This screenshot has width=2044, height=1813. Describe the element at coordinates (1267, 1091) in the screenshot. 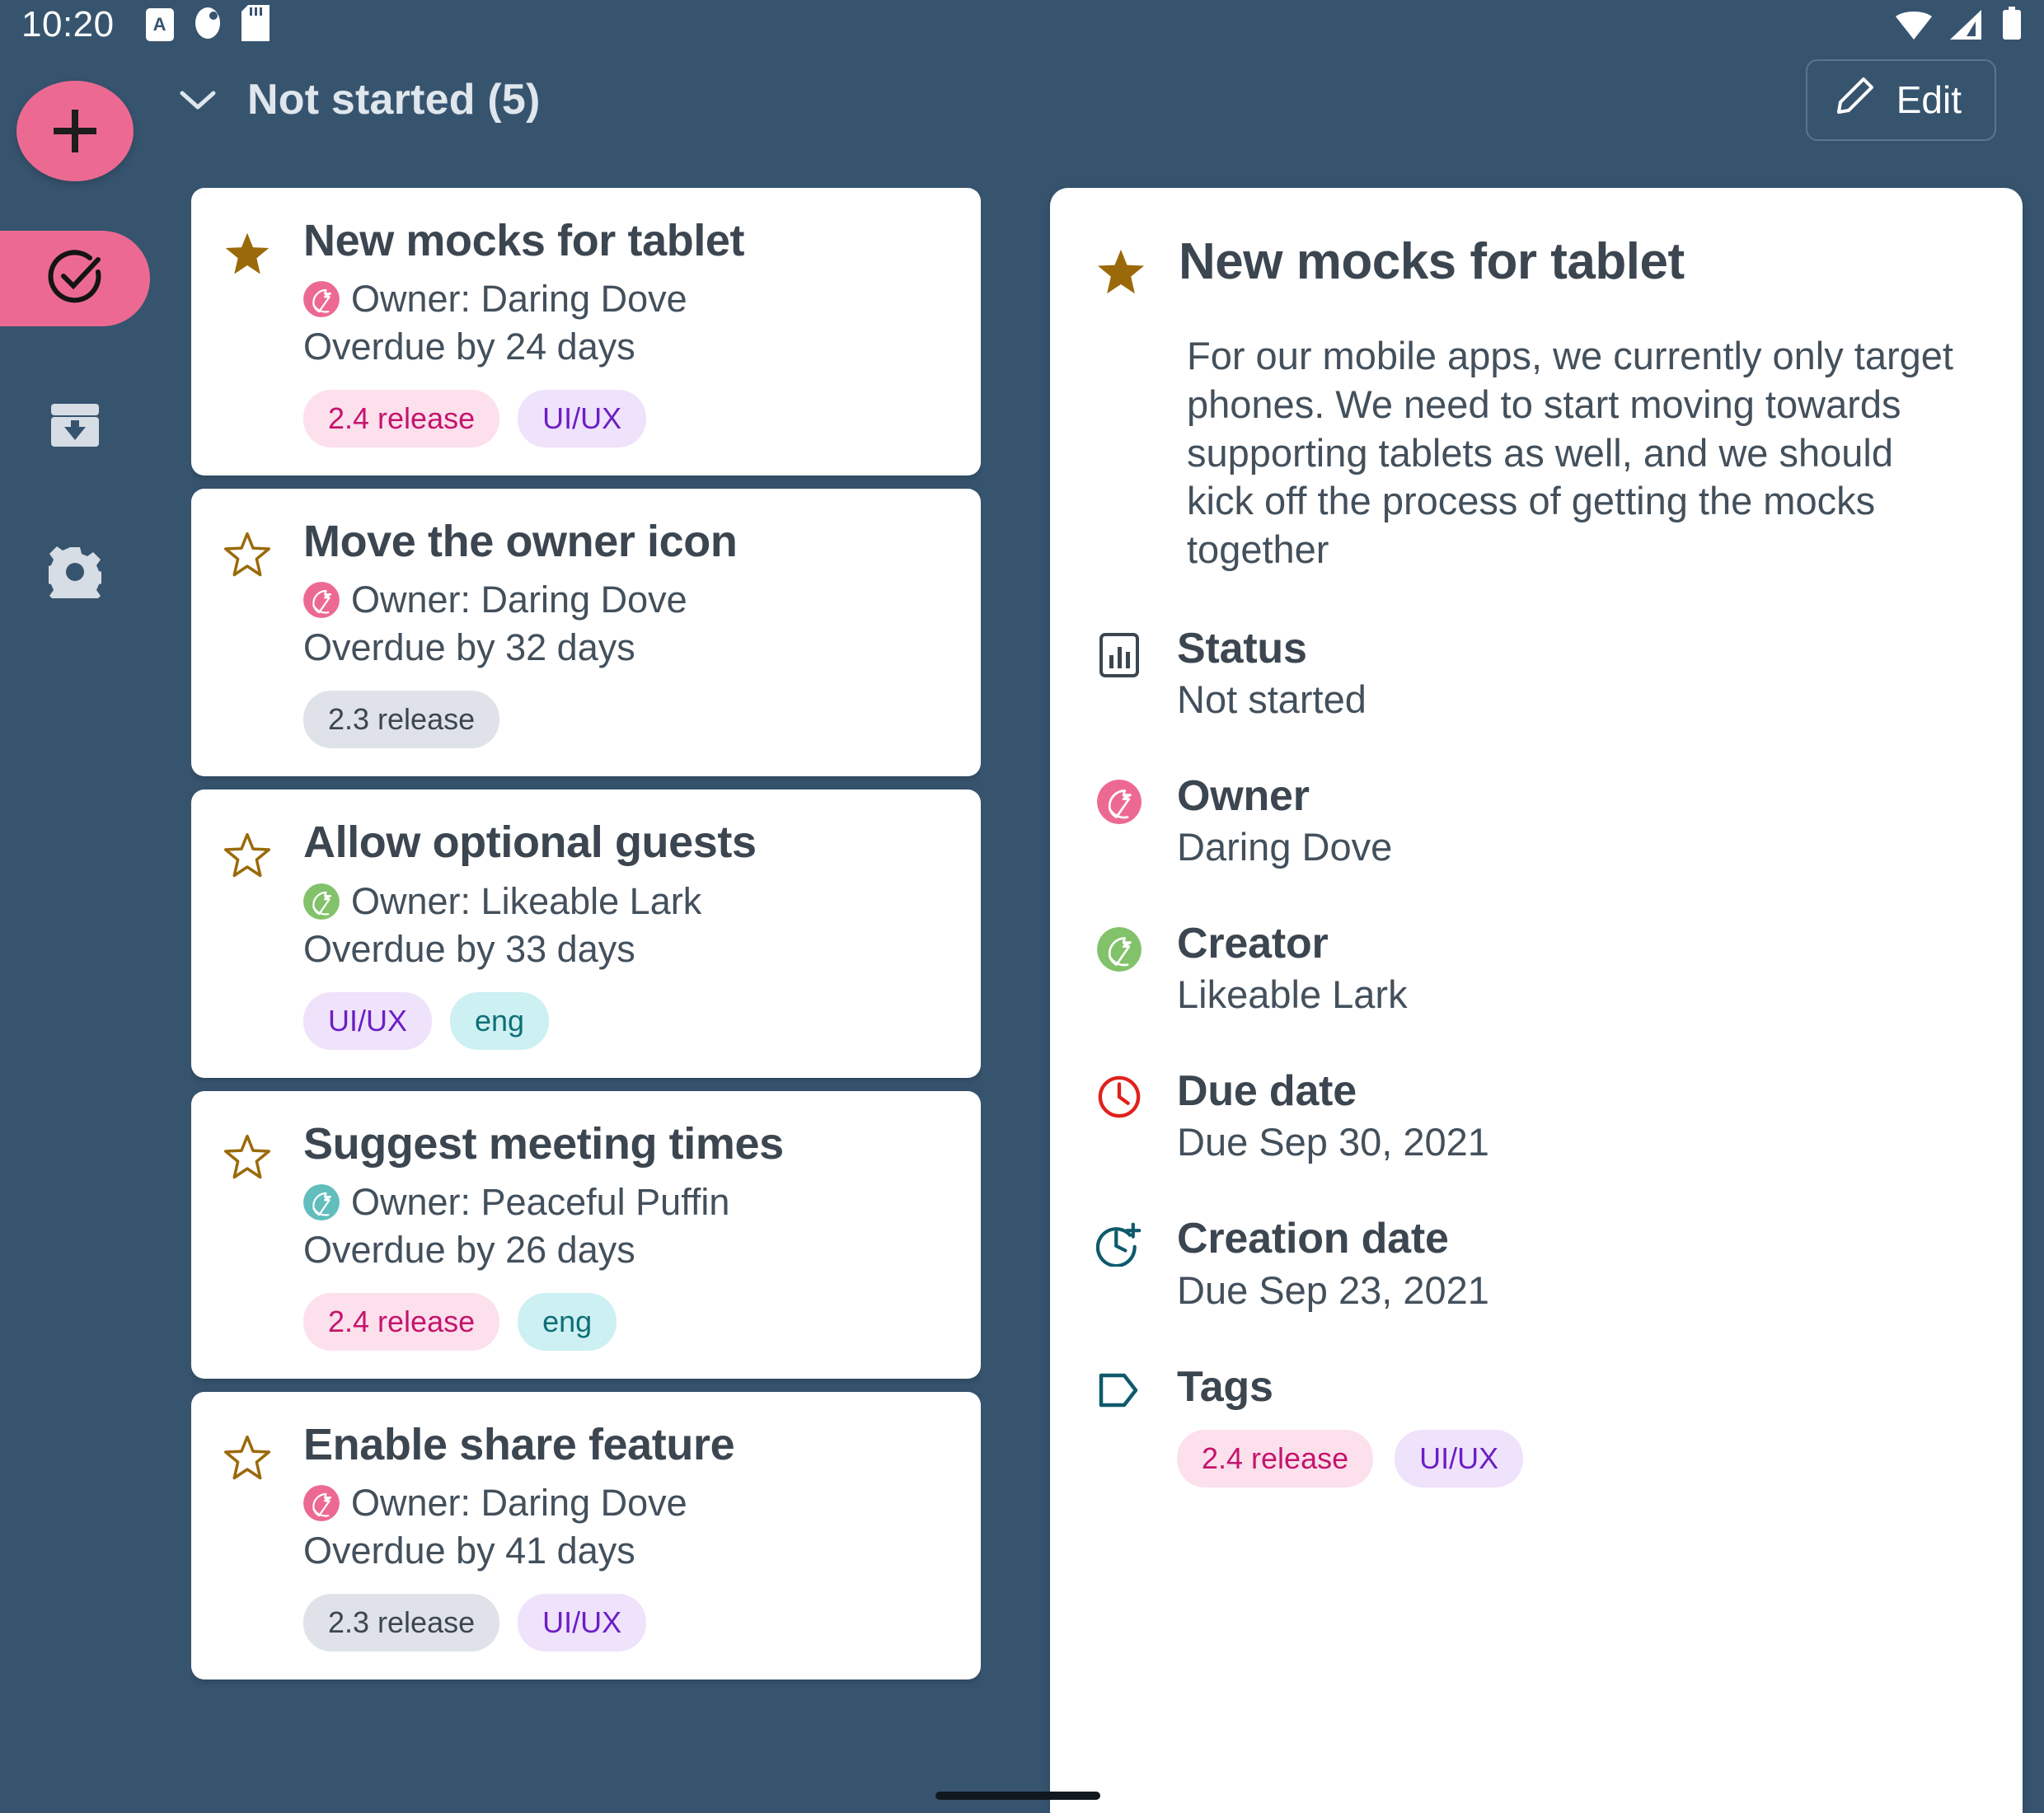

I see `detail-field-label: Due date` at that location.